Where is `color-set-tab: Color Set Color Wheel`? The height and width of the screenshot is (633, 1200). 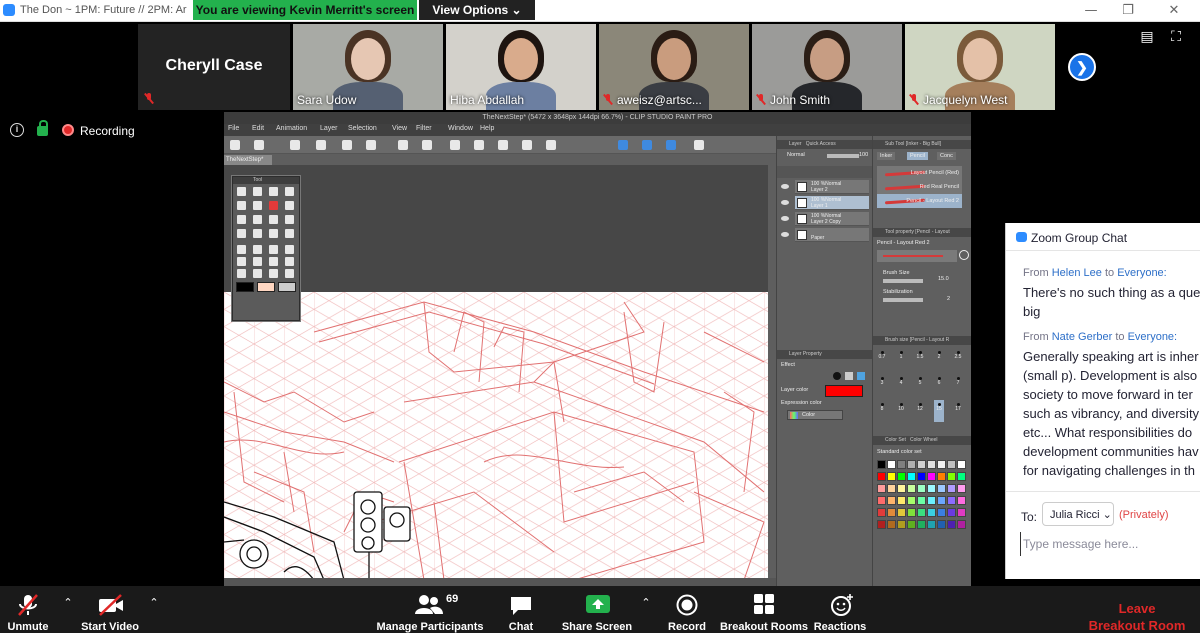
color-set-tab: Color Set Color Wheel is located at coordinates (922, 440).